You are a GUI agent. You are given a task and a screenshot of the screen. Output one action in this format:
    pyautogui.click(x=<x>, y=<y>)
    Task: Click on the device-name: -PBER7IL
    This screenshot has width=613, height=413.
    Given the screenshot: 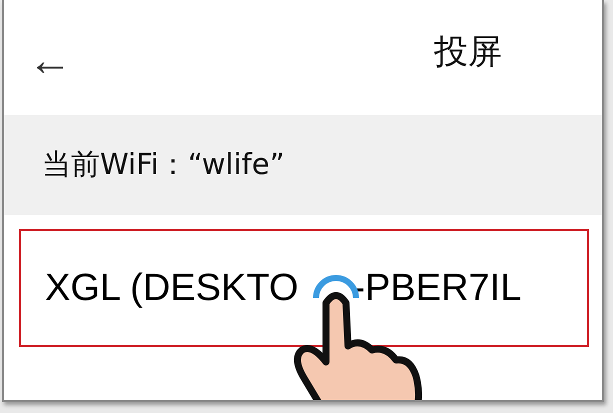 What is the action you would take?
    pyautogui.click(x=437, y=288)
    